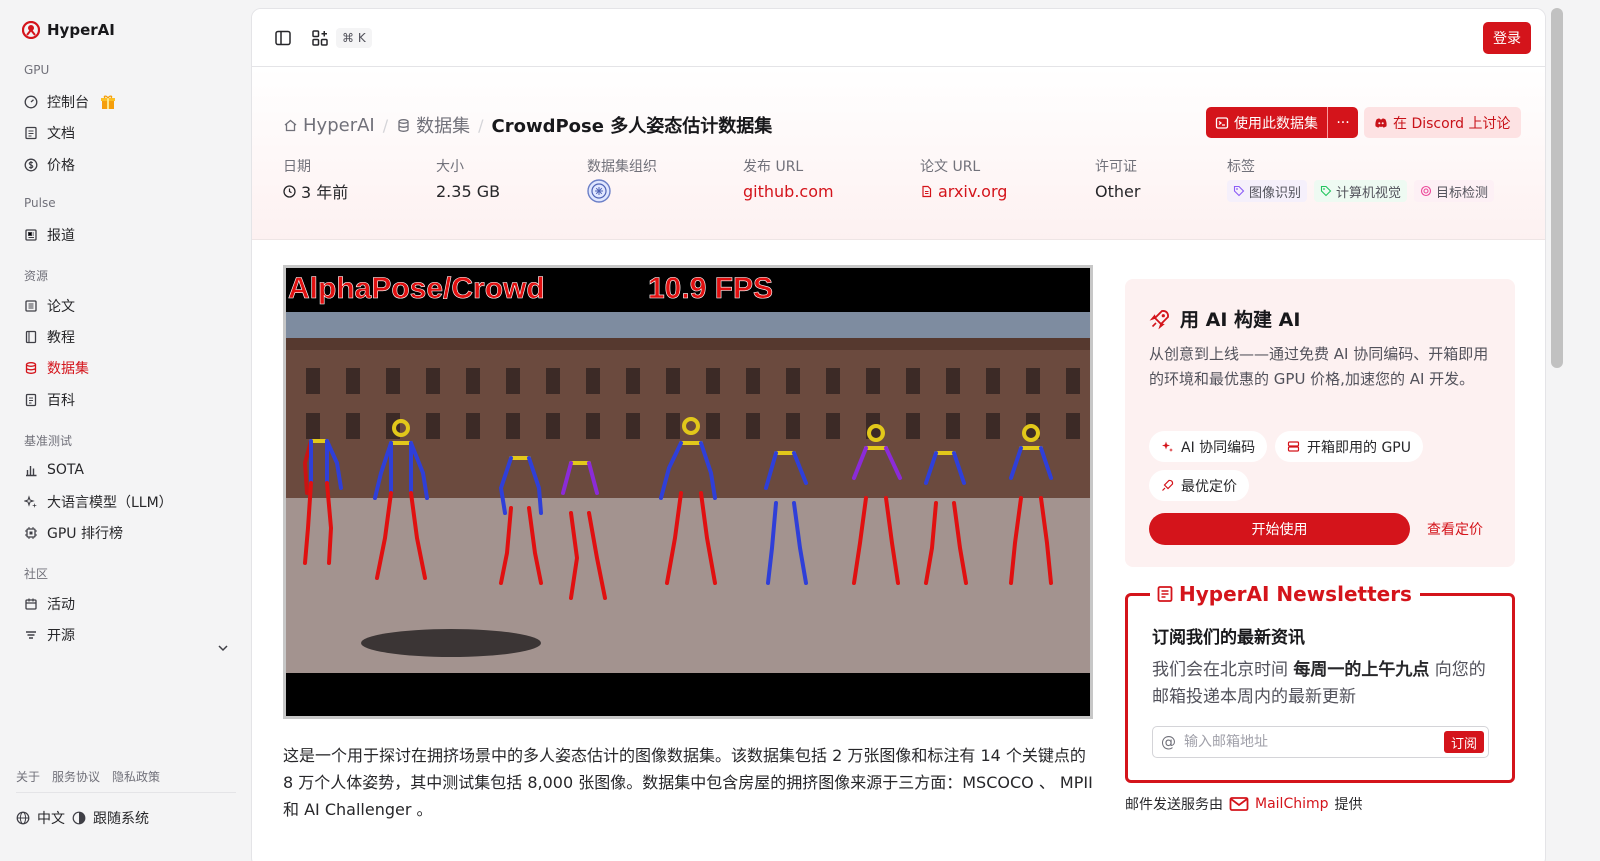 The width and height of the screenshot is (1600, 861). Describe the element at coordinates (31, 533) in the screenshot. I see `cpu-icon` at that location.